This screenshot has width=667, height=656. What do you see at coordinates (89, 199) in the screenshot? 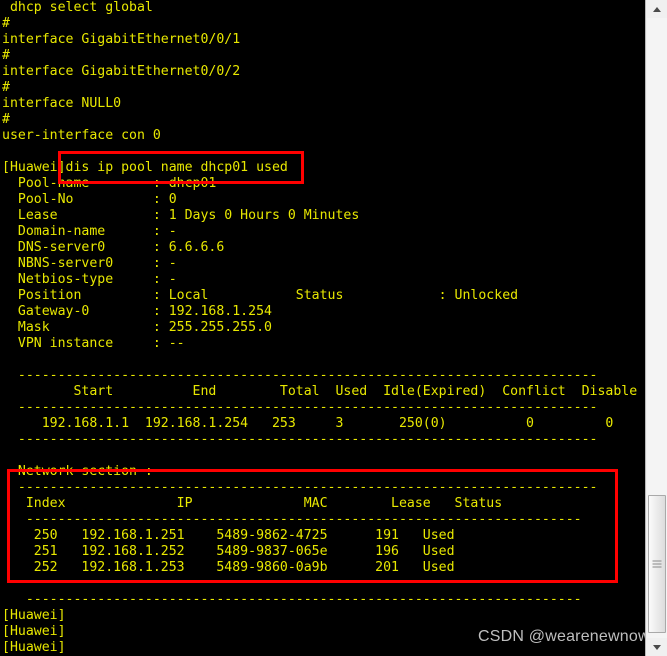
I see `terminal-line: Pool-No : 0` at bounding box center [89, 199].